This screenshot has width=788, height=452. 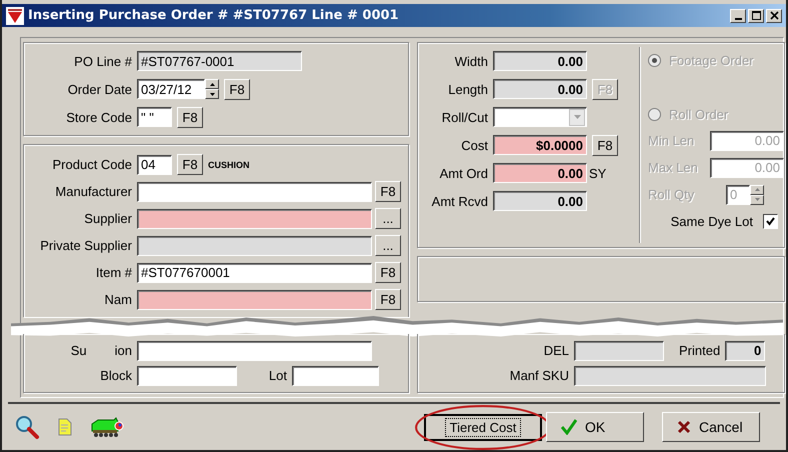 I want to click on field-label: Manufacturer, so click(x=93, y=191).